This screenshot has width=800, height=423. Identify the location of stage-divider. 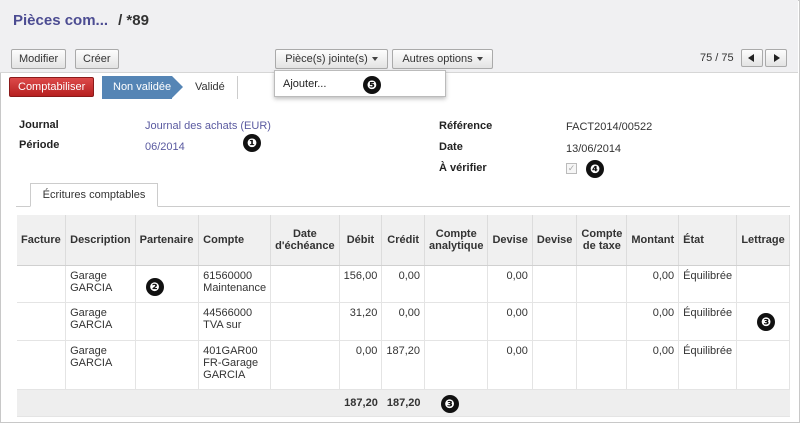
(237, 87).